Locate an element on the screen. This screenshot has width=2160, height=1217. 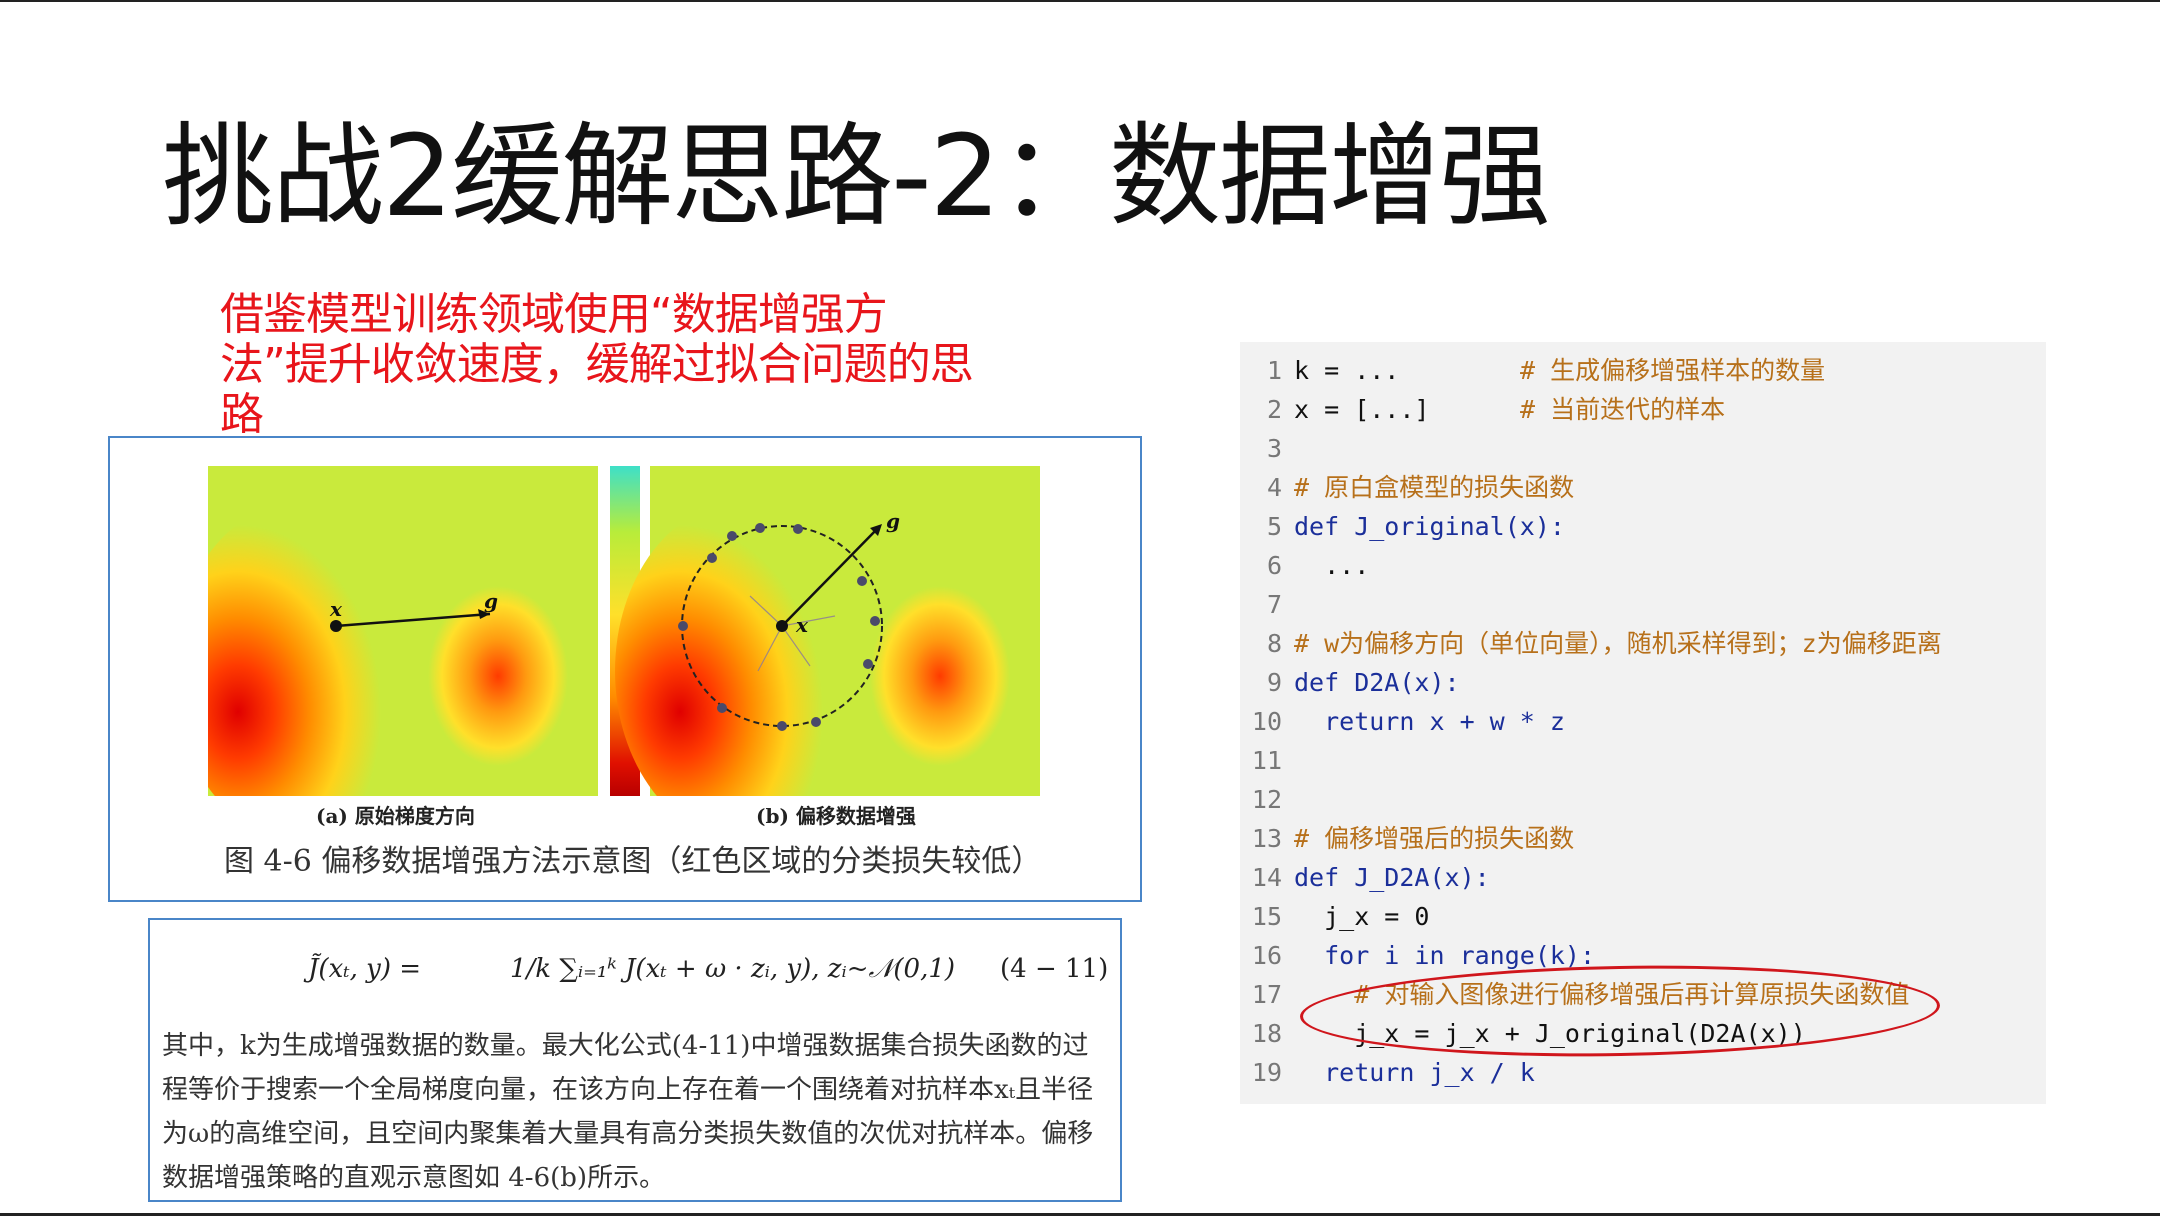
code-line: 11 is located at coordinates (1643, 761).